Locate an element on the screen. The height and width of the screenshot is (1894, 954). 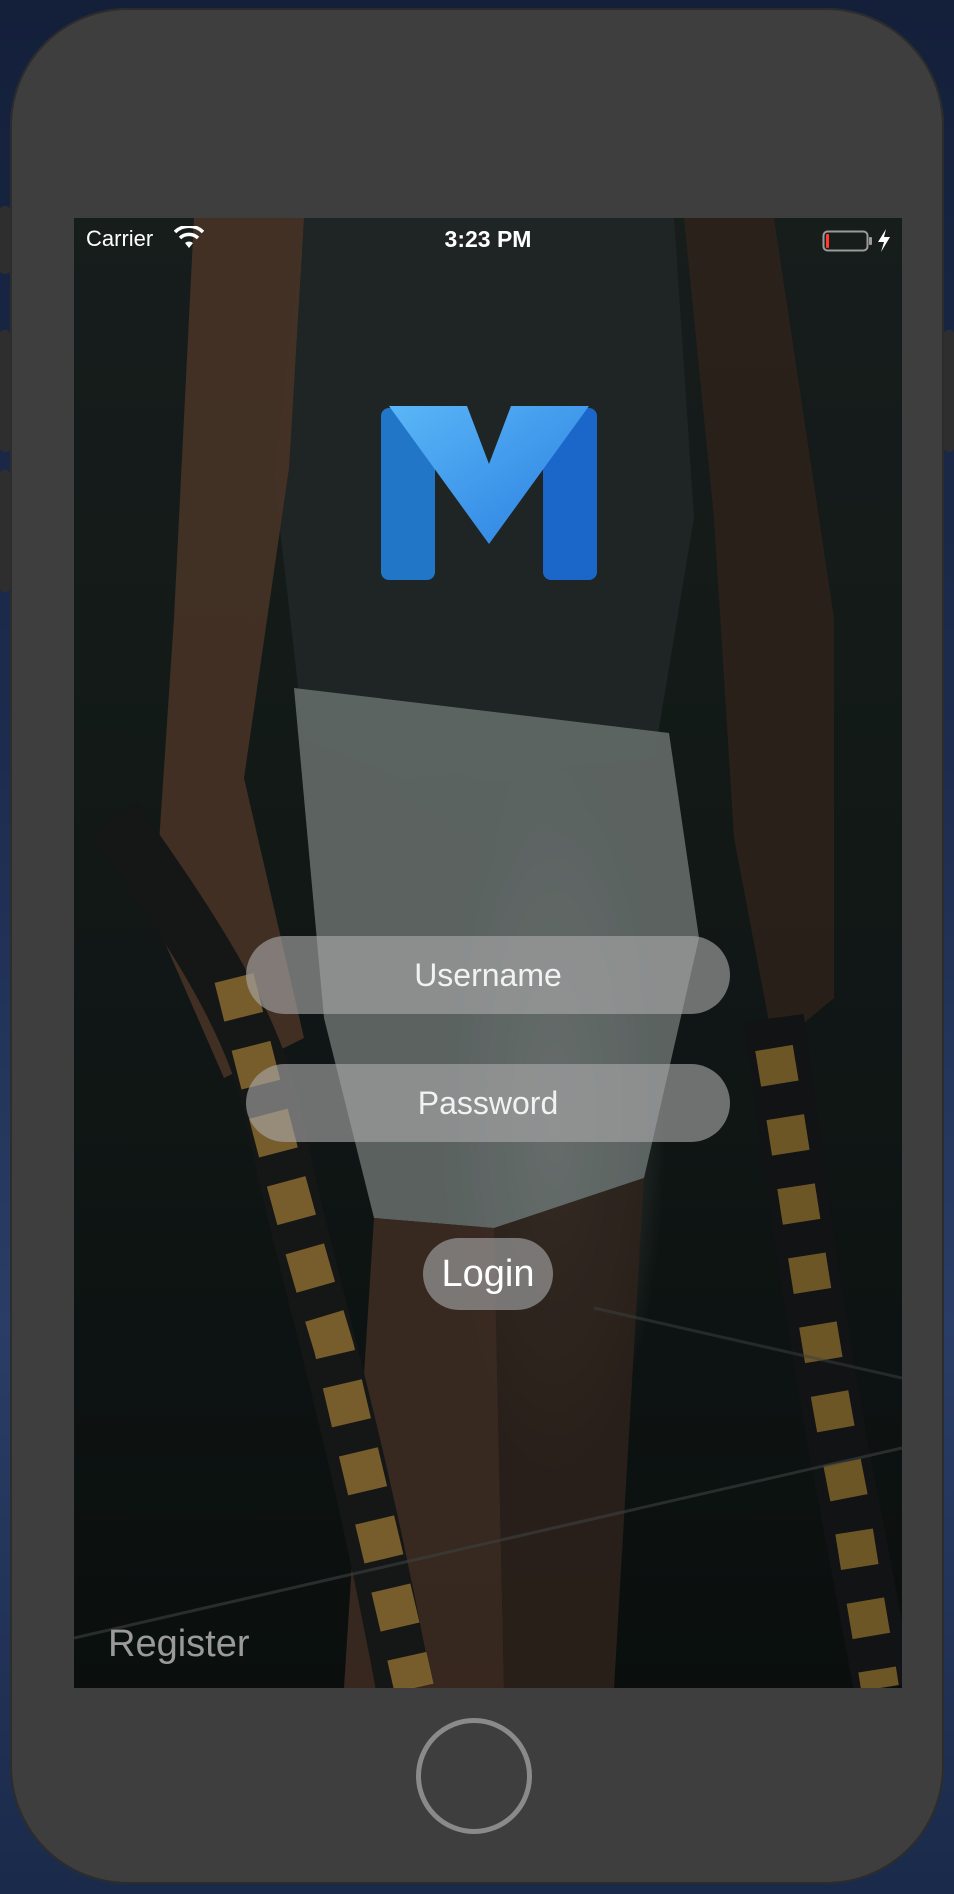
register-link: Register is located at coordinates (179, 1644).